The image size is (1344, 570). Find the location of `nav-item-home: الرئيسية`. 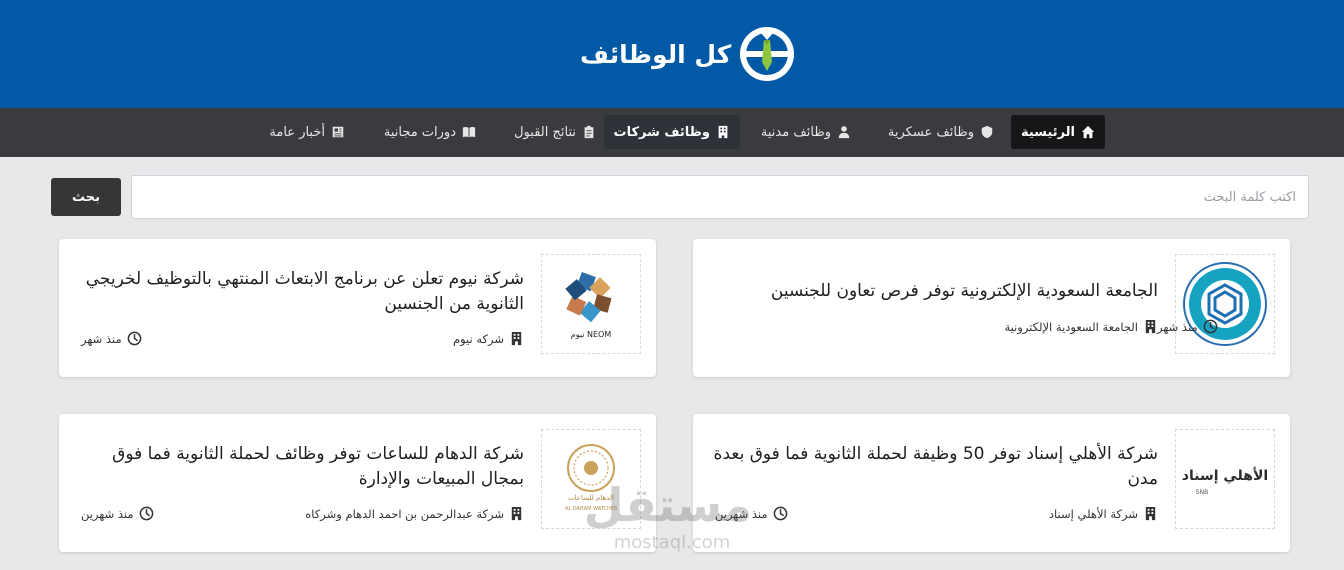

nav-item-home: الرئيسية is located at coordinates (1057, 132).